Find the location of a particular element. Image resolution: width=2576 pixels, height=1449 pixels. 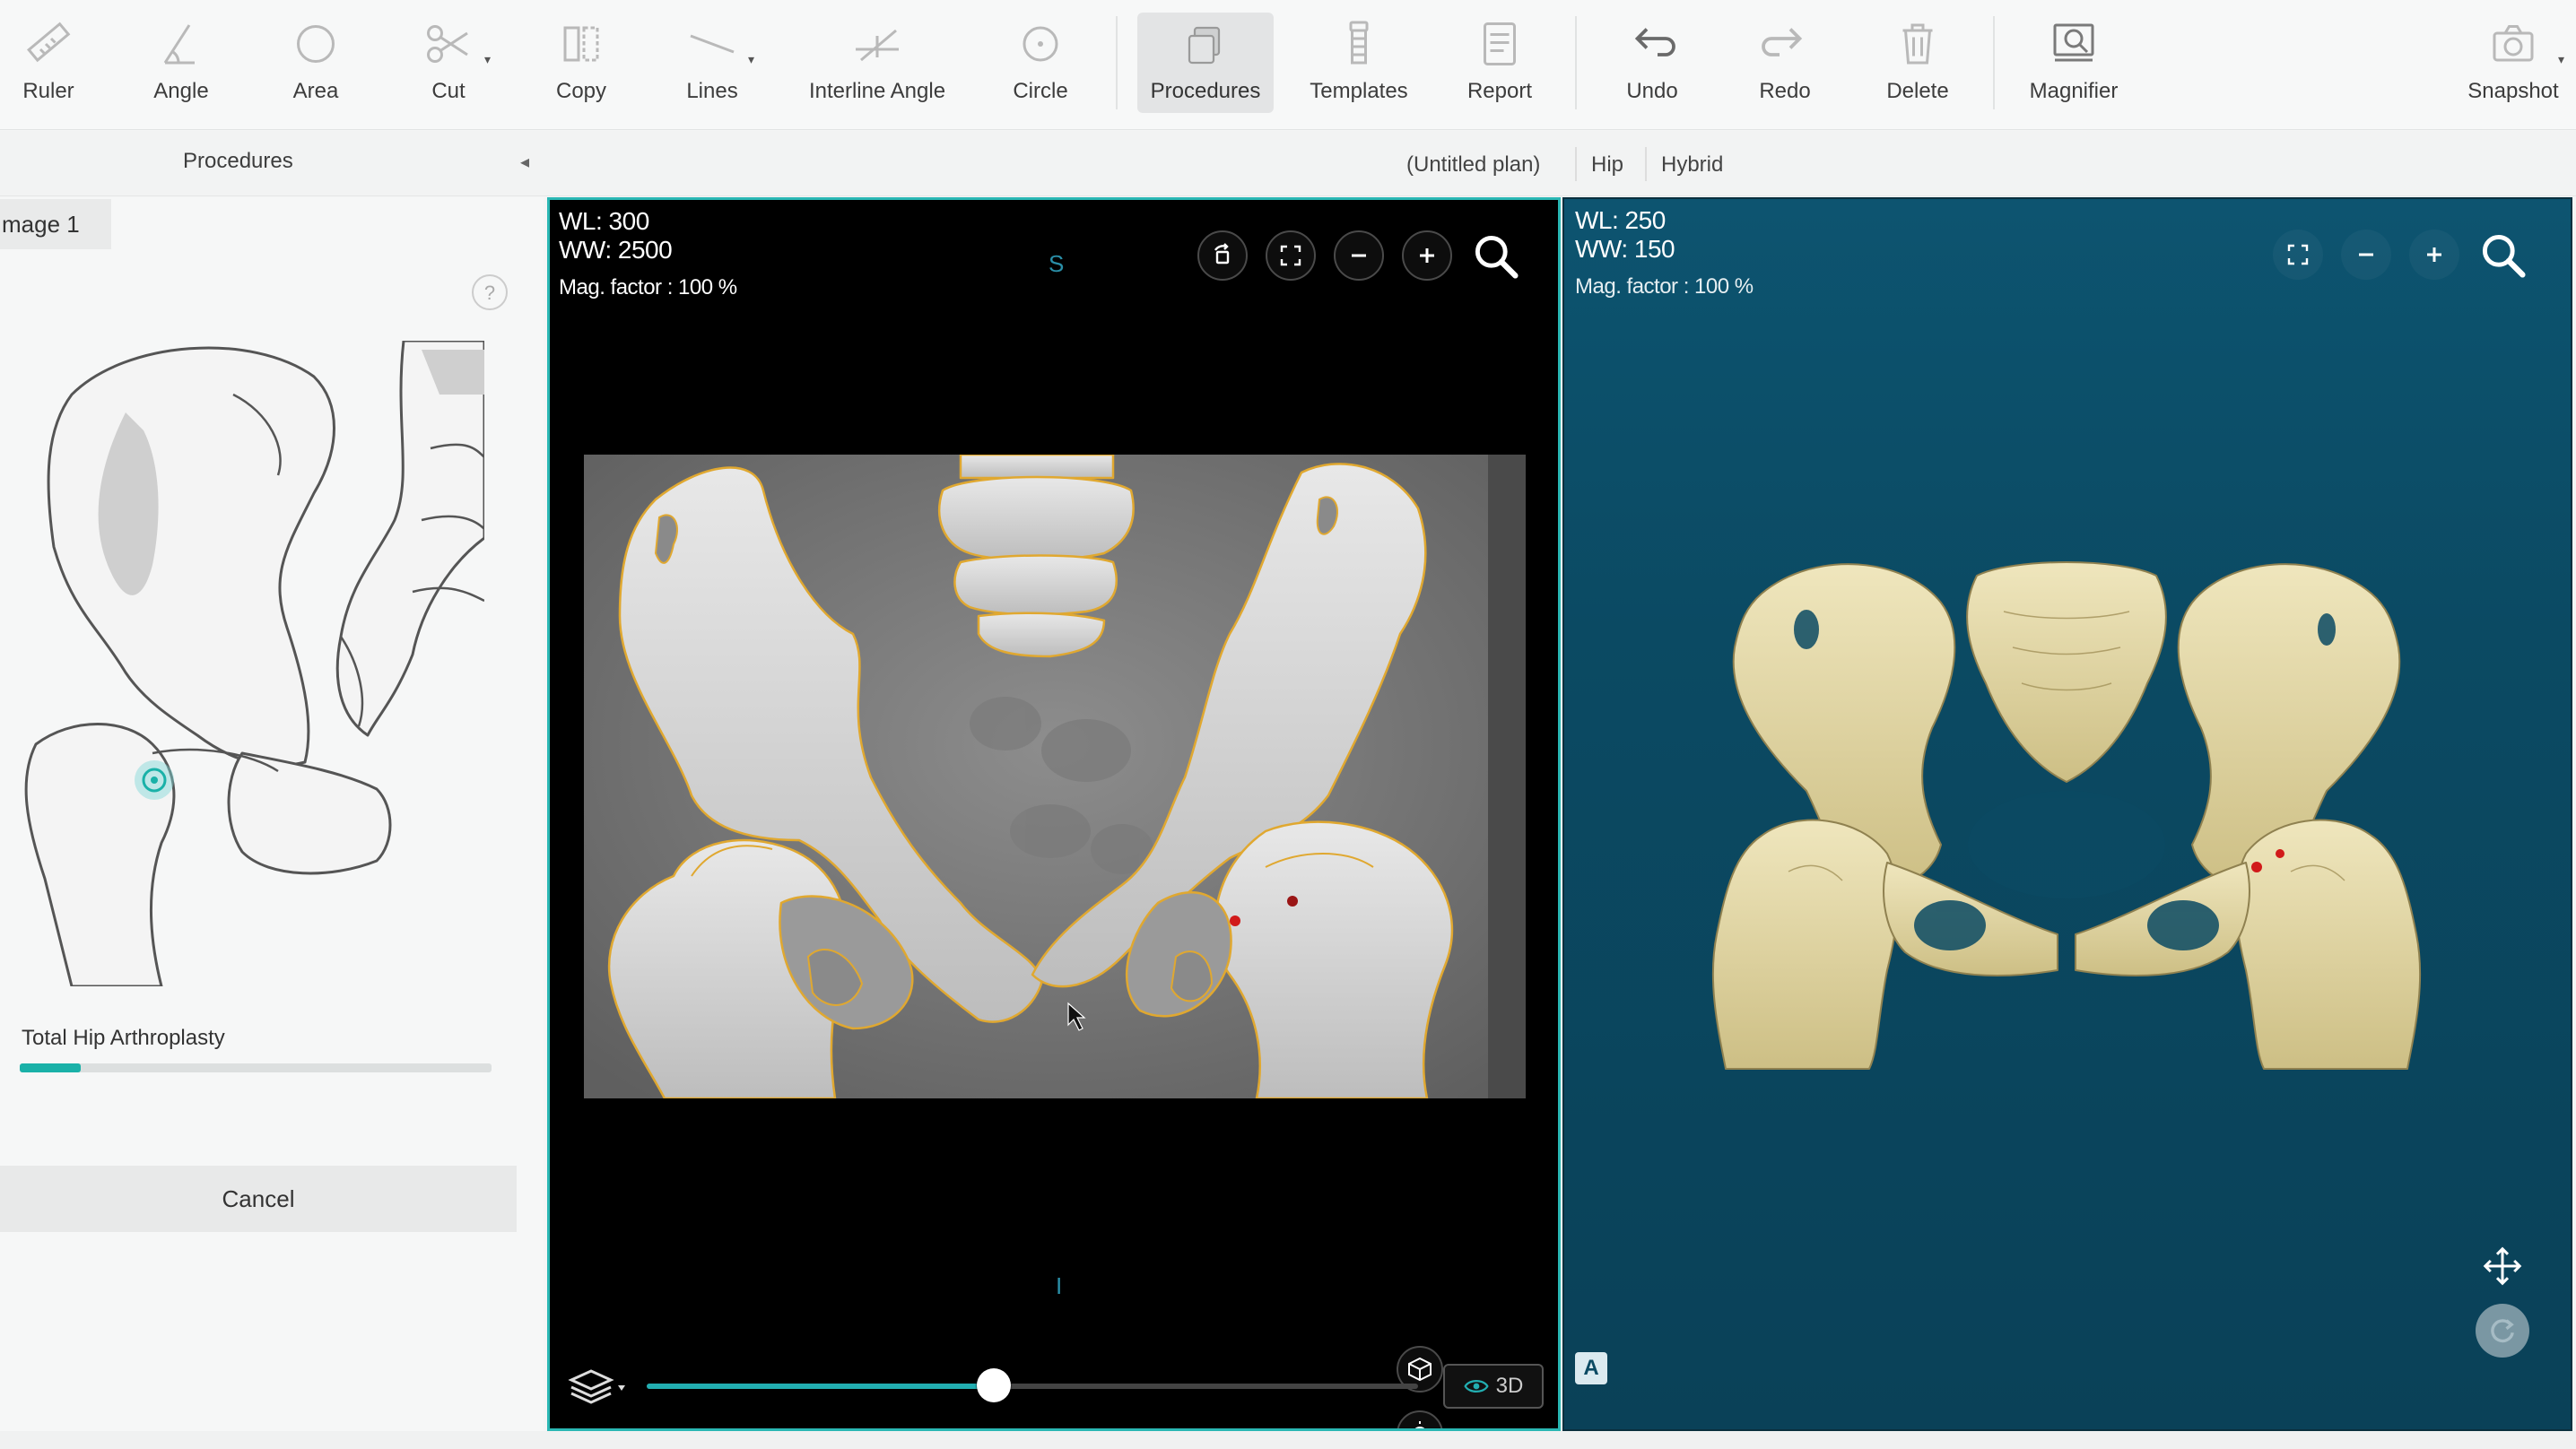

window-level-readout: WL: 300 is located at coordinates (604, 221).